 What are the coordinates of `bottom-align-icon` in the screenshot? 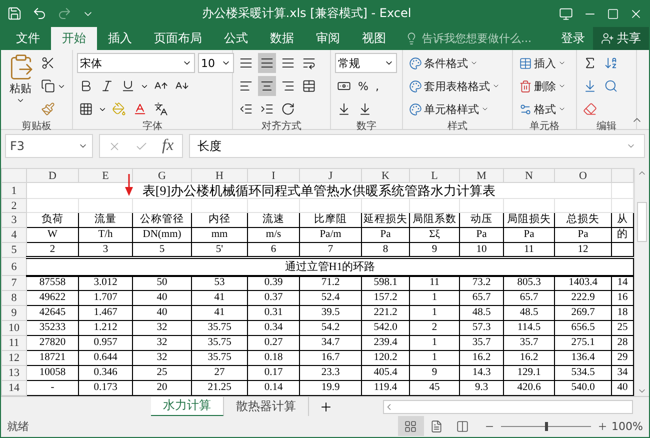 It's located at (288, 63).